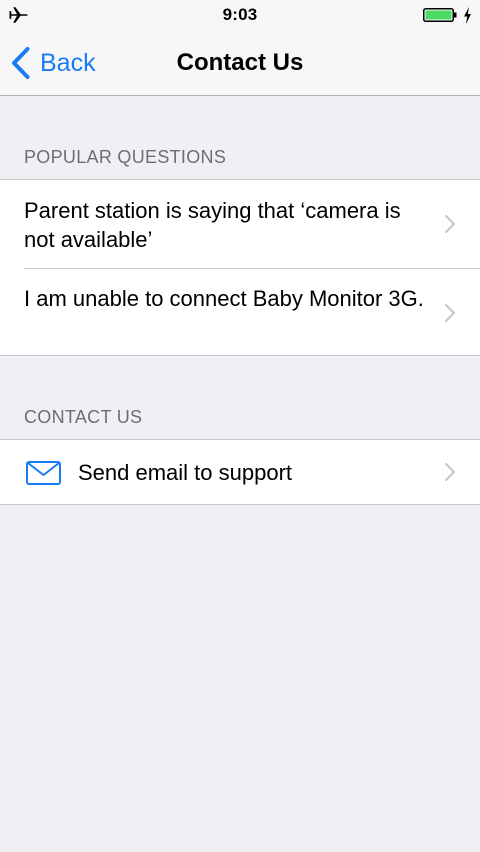 Image resolution: width=480 pixels, height=852 pixels. What do you see at coordinates (125, 157) in the screenshot?
I see `section-header-popular-questions: POPULAR QUESTIONS` at bounding box center [125, 157].